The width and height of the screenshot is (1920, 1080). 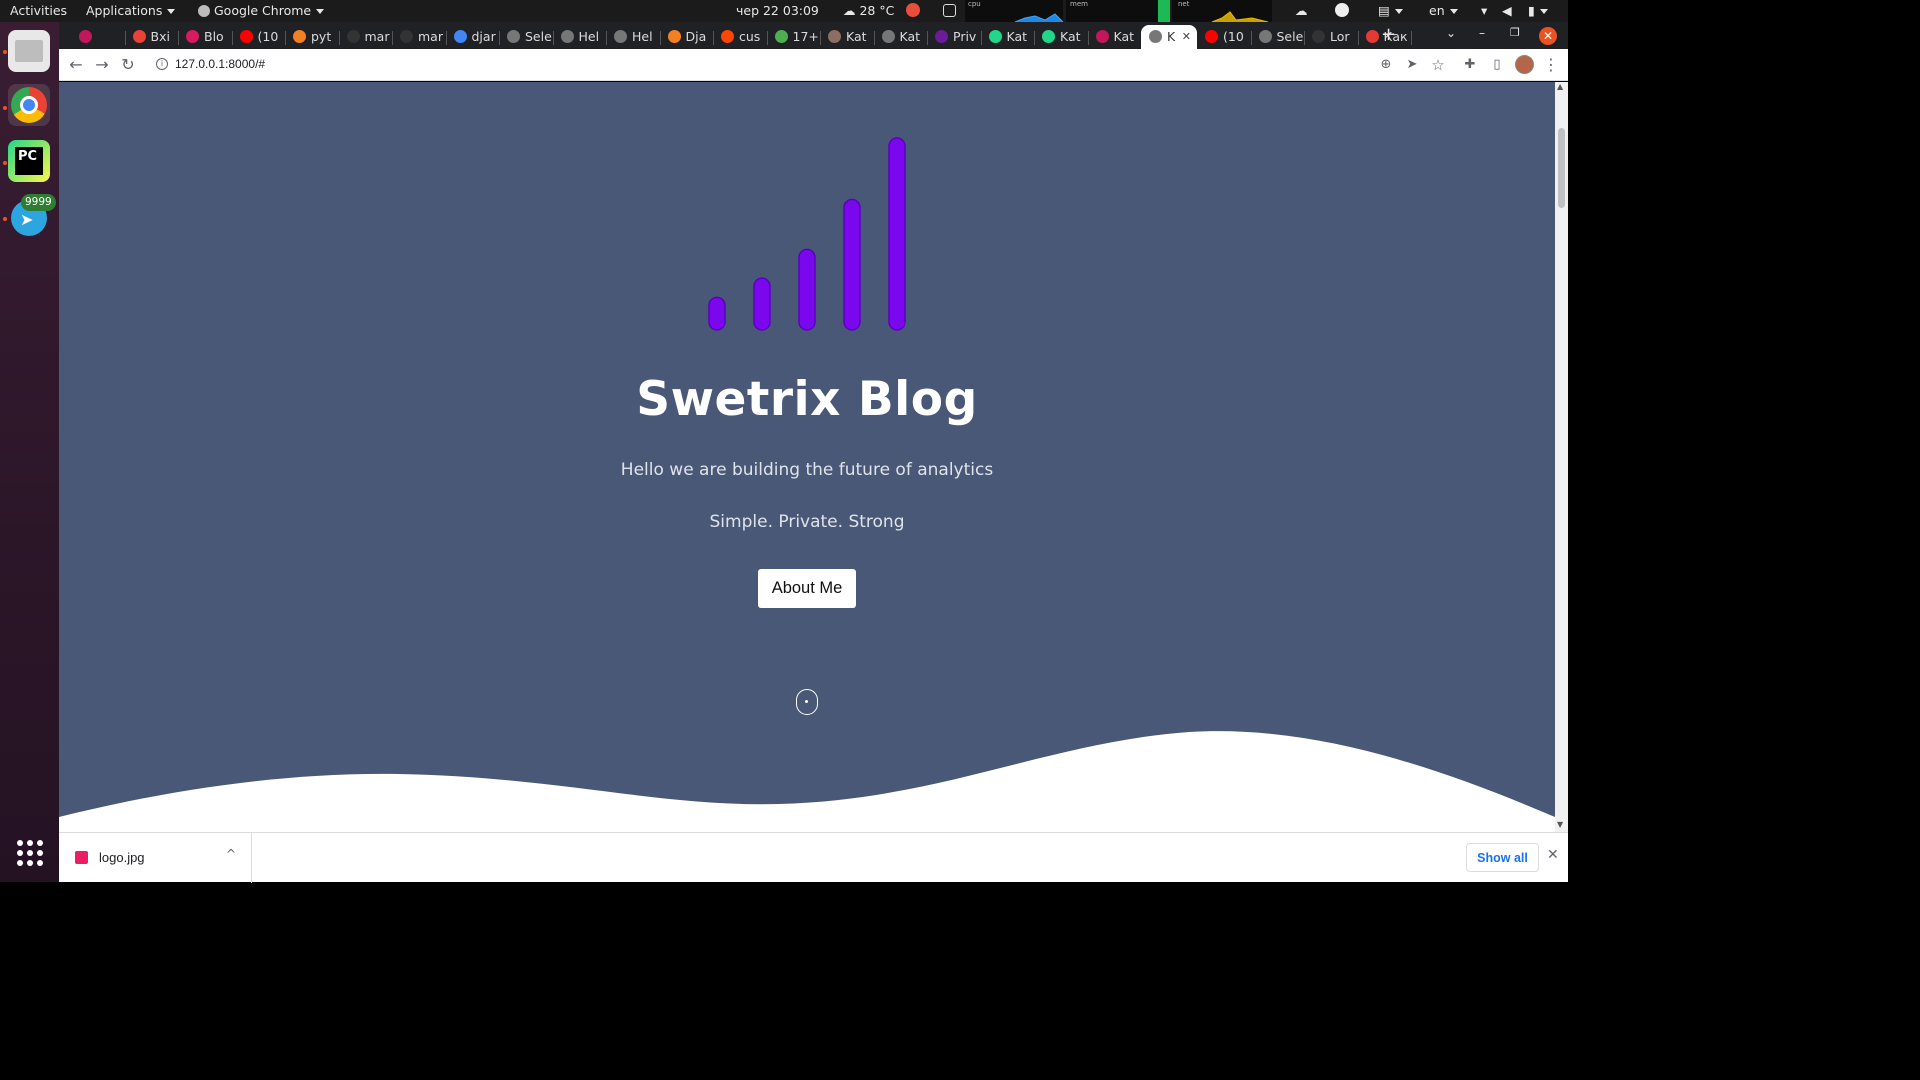 What do you see at coordinates (76, 65) in the screenshot?
I see `back-icon: ←` at bounding box center [76, 65].